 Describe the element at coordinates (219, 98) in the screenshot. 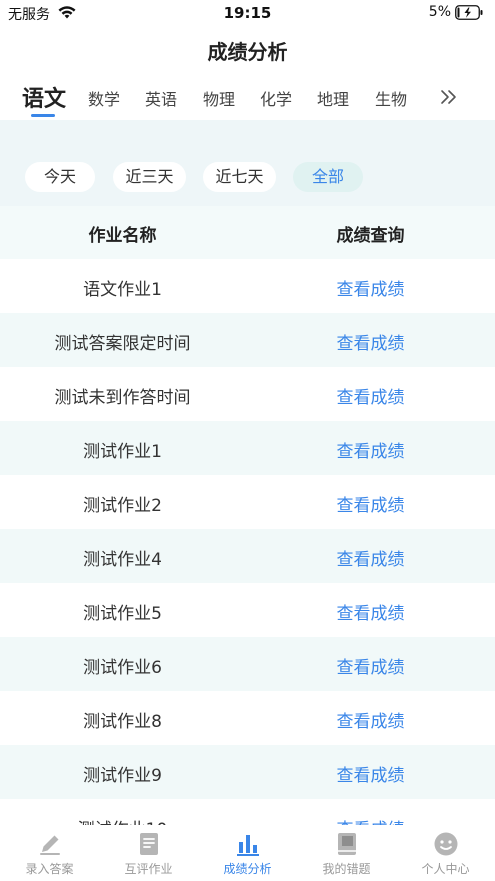

I see `tab-physics: 物理` at that location.